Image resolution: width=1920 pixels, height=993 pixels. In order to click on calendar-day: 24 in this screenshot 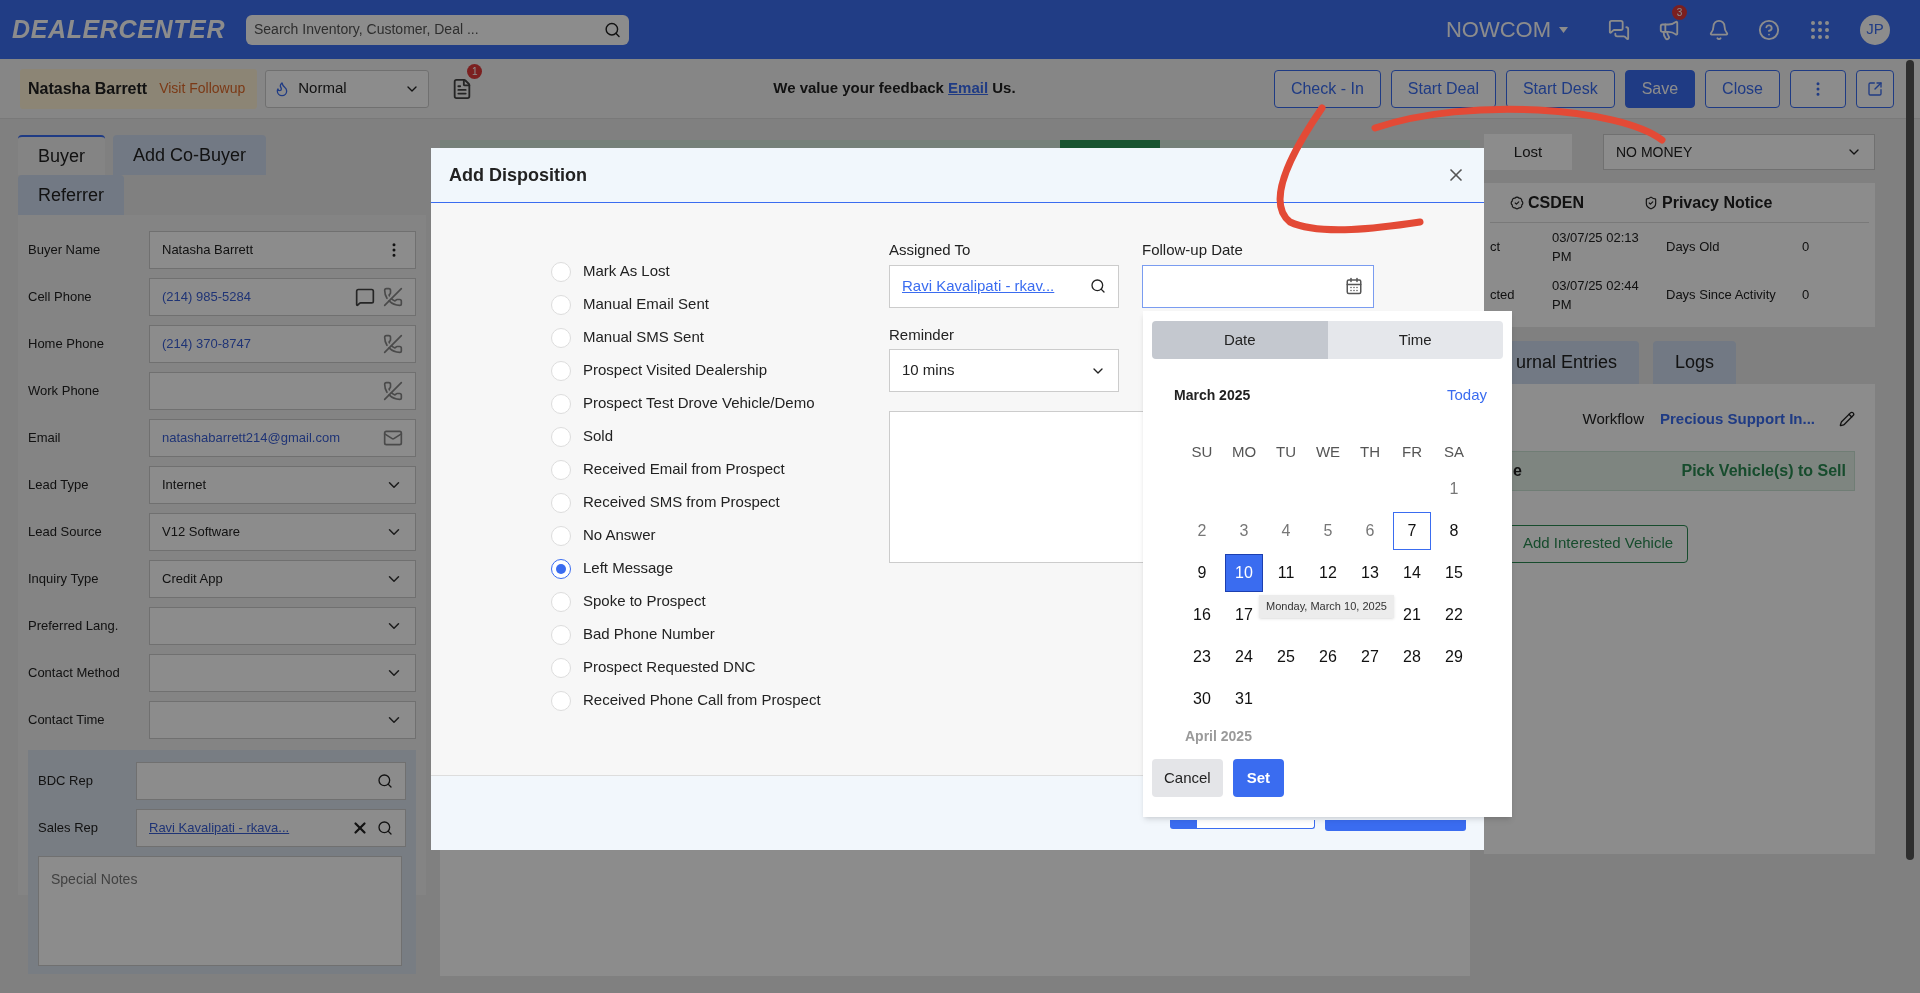, I will do `click(1244, 657)`.